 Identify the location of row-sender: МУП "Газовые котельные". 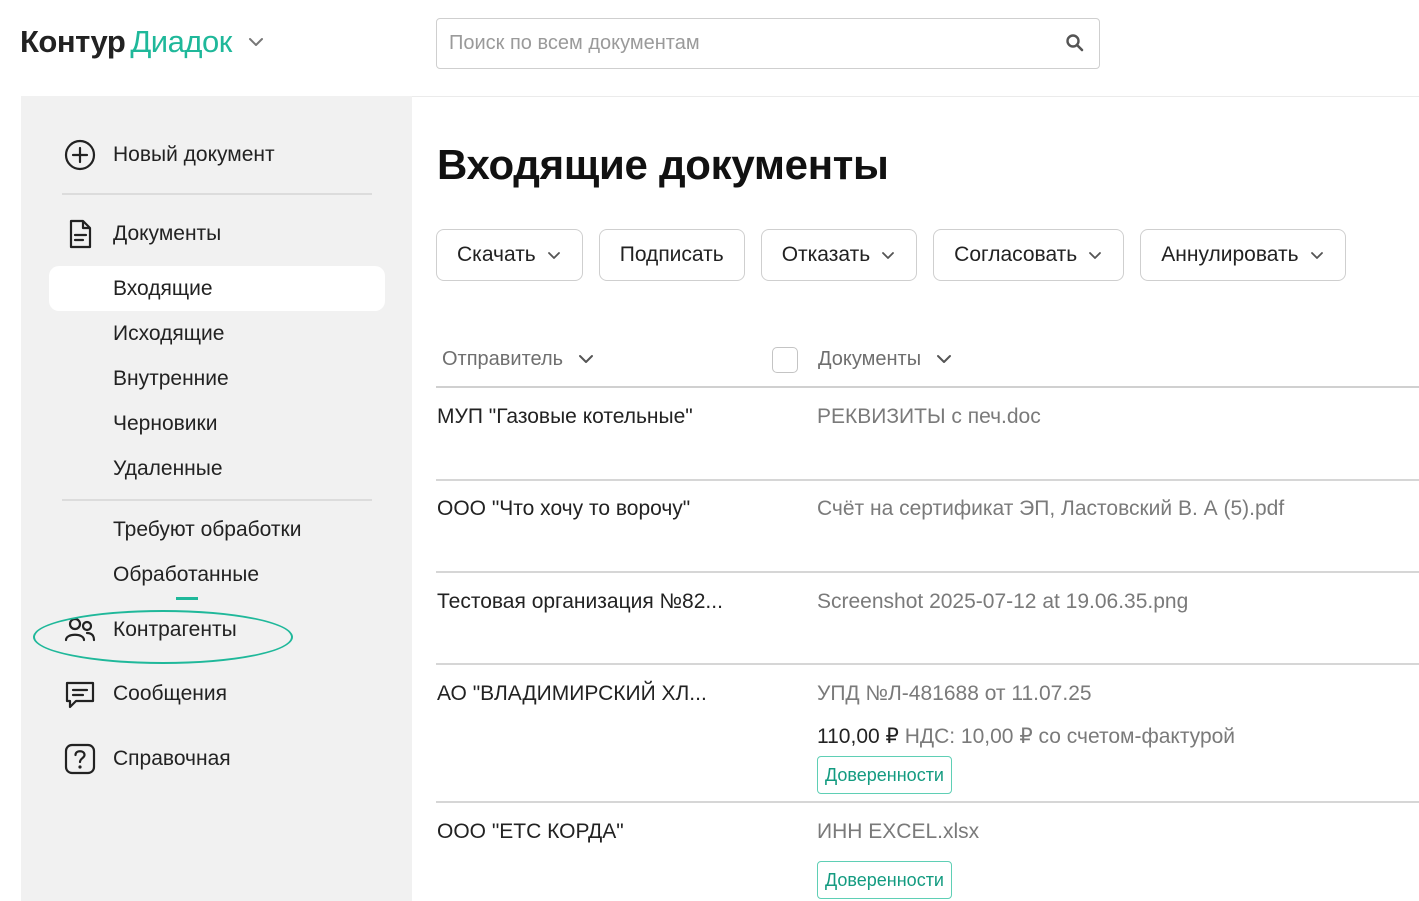
(565, 416).